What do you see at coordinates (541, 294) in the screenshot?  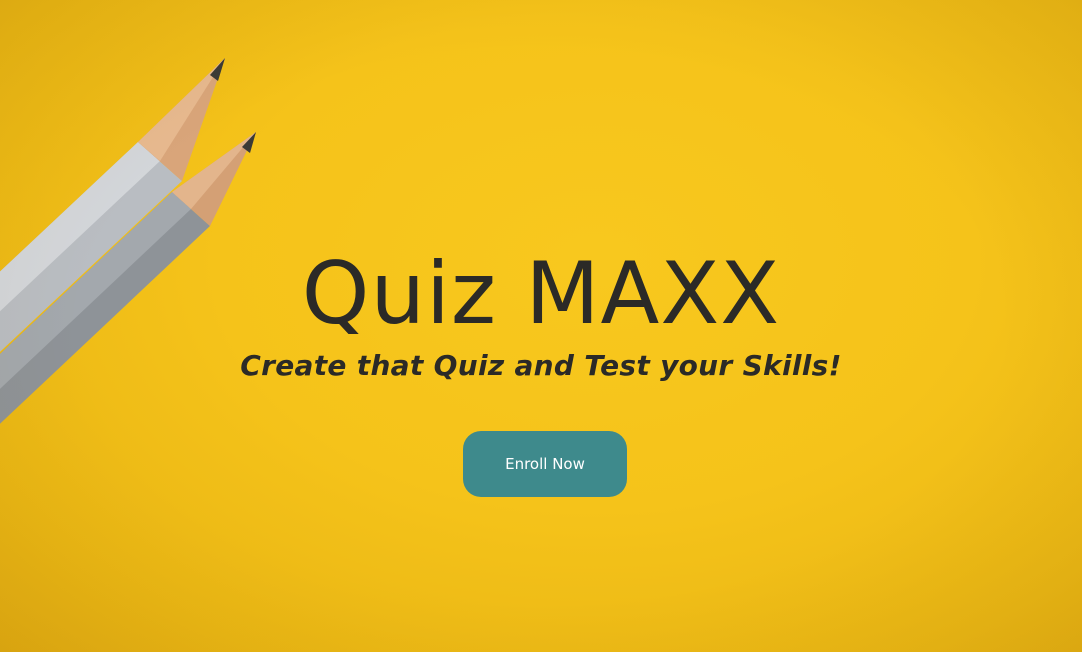 I see `page-title: Quiz MAXX` at bounding box center [541, 294].